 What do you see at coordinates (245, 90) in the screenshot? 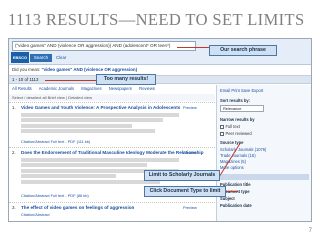
I see `save-link: Save` at bounding box center [245, 90].